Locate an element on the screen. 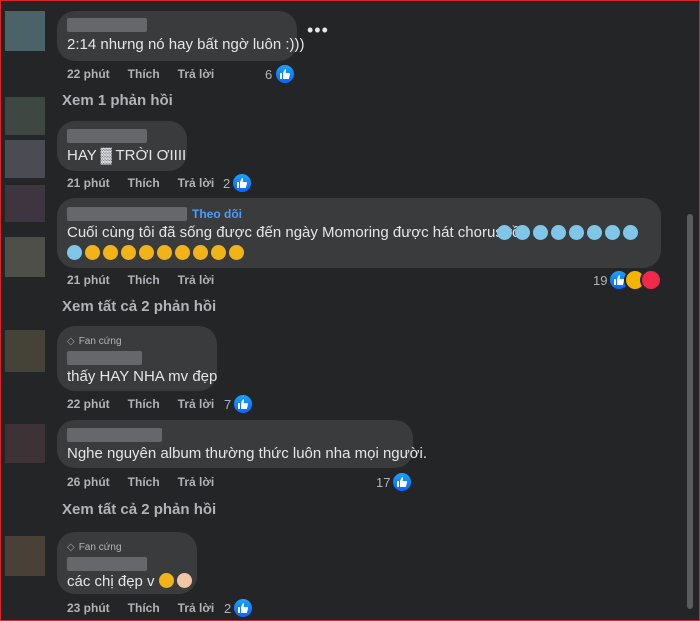 This screenshot has width=700, height=621. reaction-count: 19 is located at coordinates (600, 280).